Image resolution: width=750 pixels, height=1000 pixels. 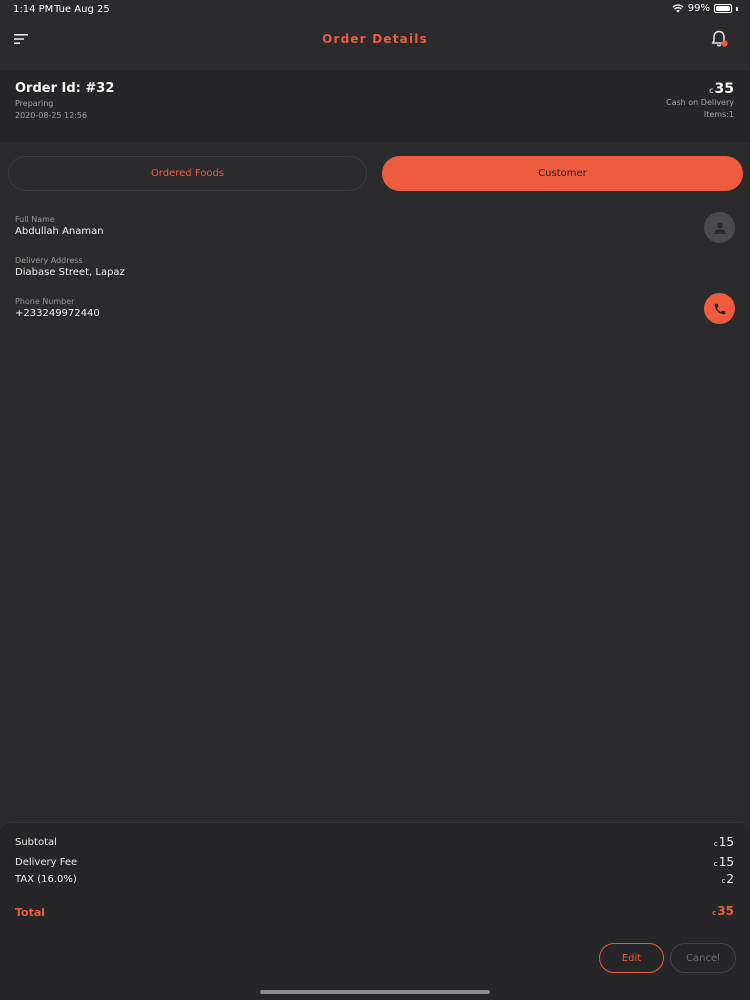 I want to click on delivery-fee-amount: 15, so click(x=726, y=862).